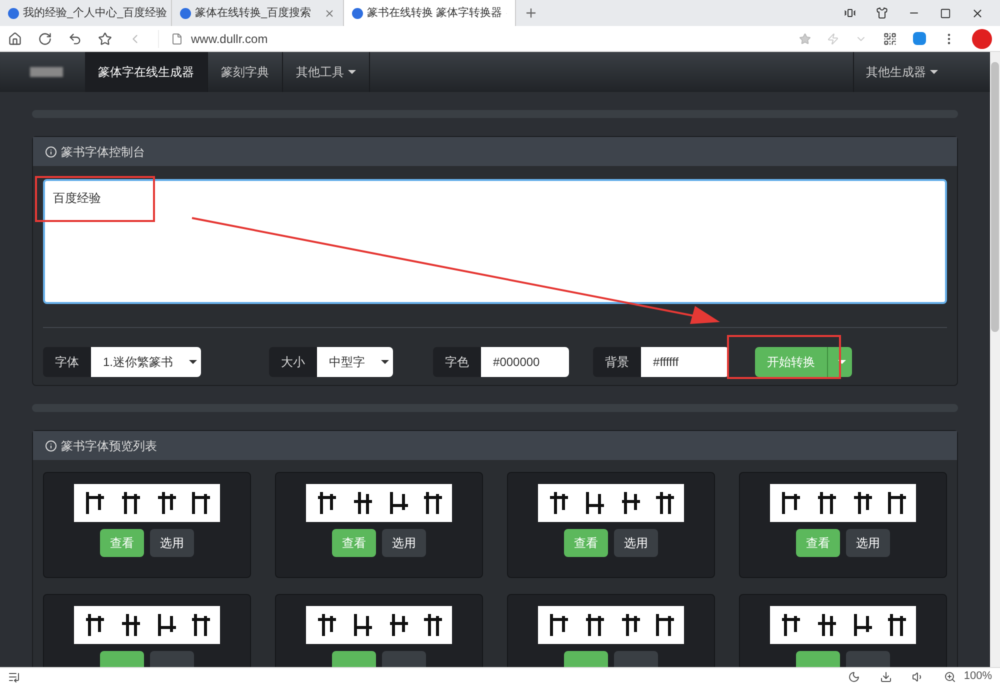 Image resolution: width=1000 pixels, height=685 pixels. Describe the element at coordinates (326, 72) in the screenshot. I see `nav-item: 其他工具` at that location.